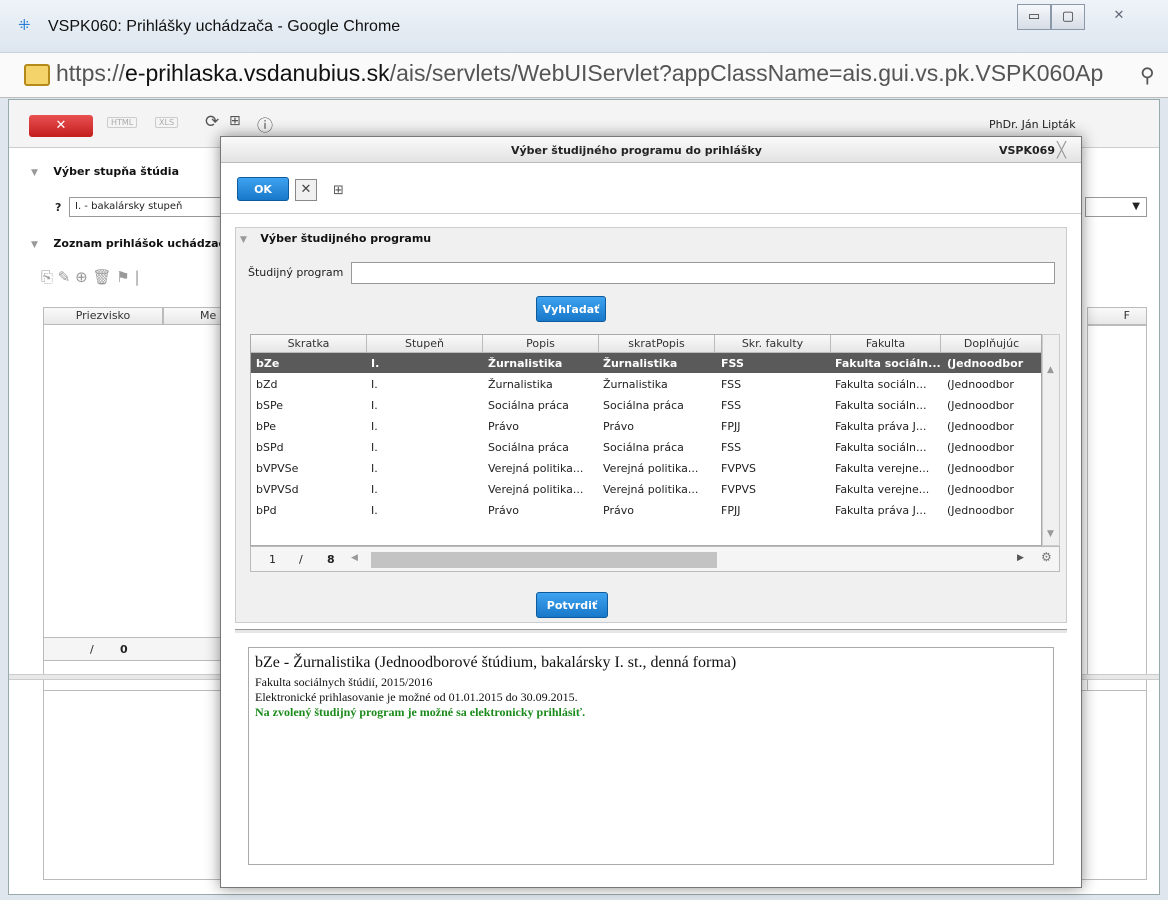  What do you see at coordinates (133, 522) in the screenshot?
I see `applications-grid` at bounding box center [133, 522].